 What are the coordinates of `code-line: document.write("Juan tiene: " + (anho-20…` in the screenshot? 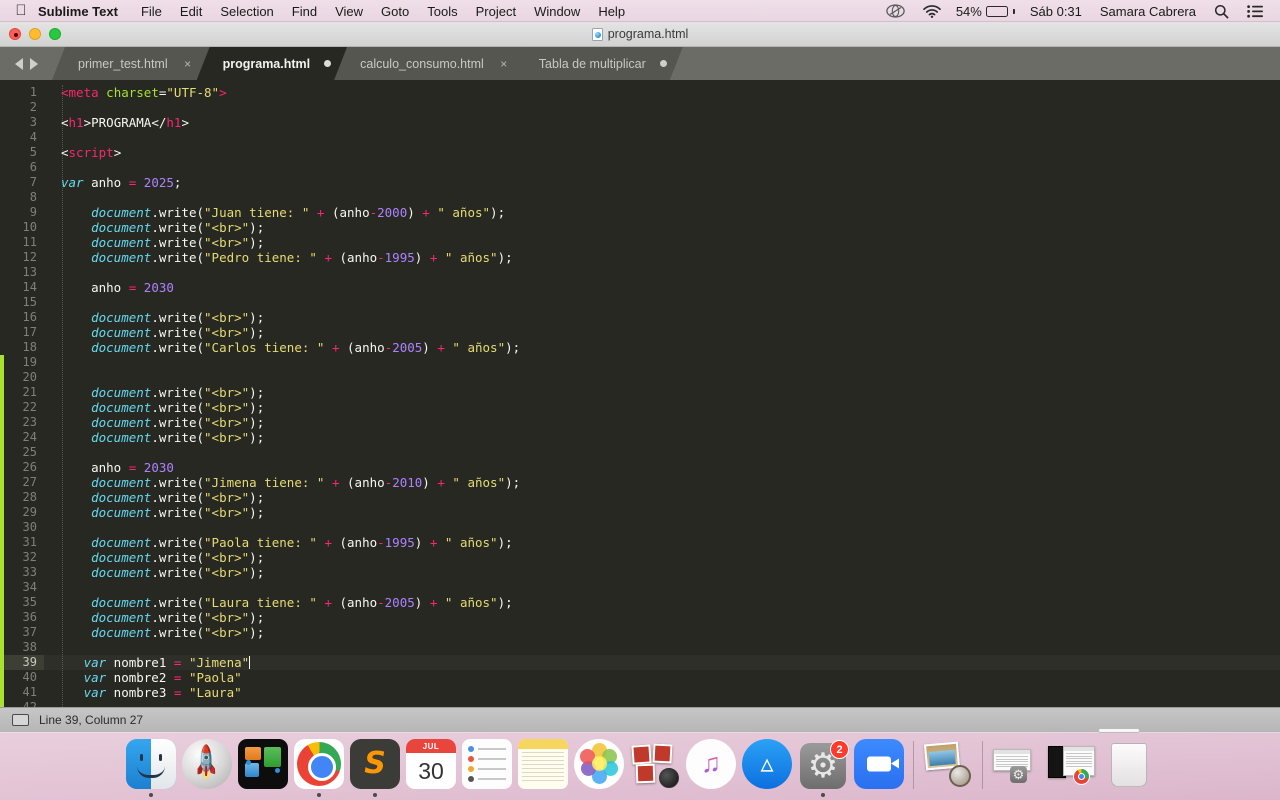 It's located at (662, 212).